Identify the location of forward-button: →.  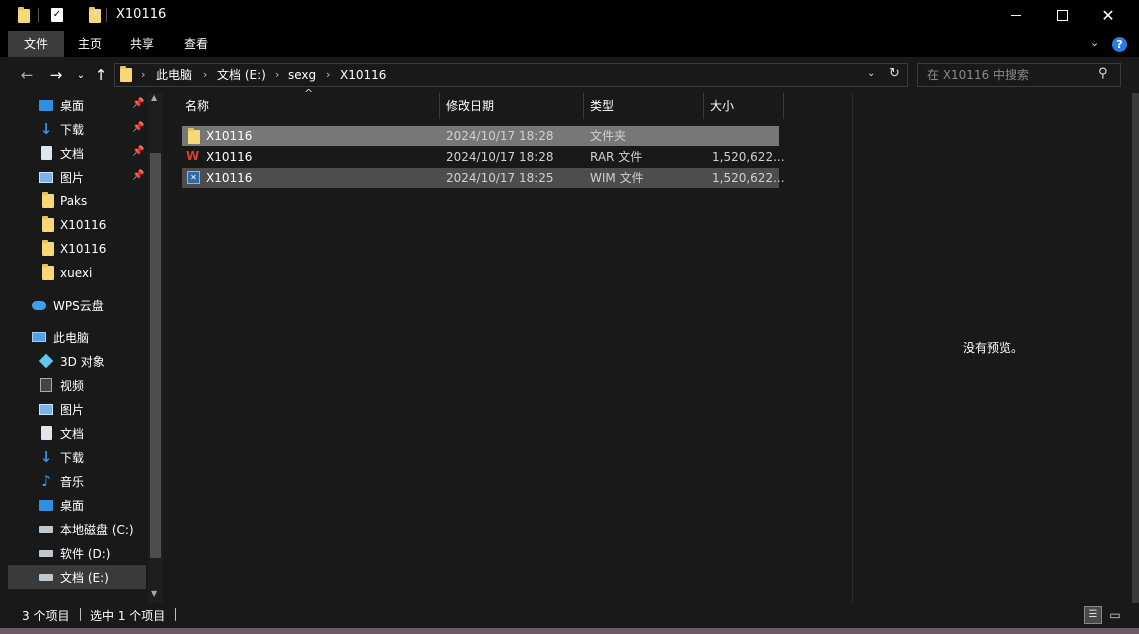
(56, 75).